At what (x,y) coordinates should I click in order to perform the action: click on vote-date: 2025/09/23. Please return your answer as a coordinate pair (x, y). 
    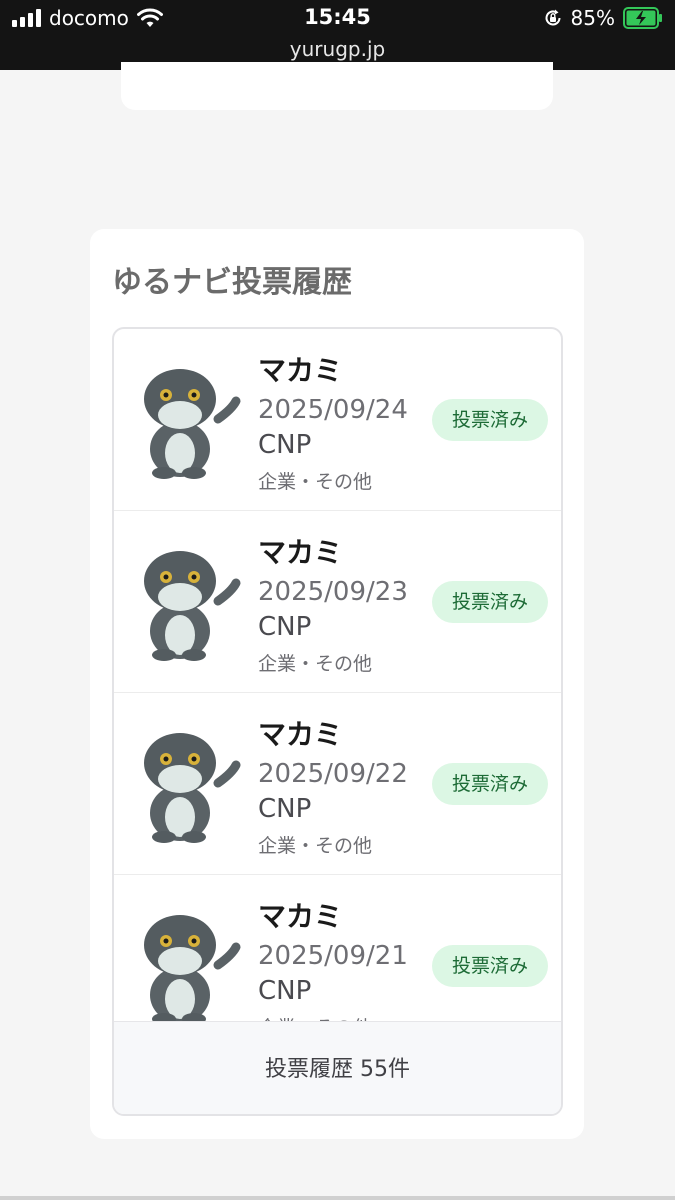
    Looking at the image, I should click on (333, 592).